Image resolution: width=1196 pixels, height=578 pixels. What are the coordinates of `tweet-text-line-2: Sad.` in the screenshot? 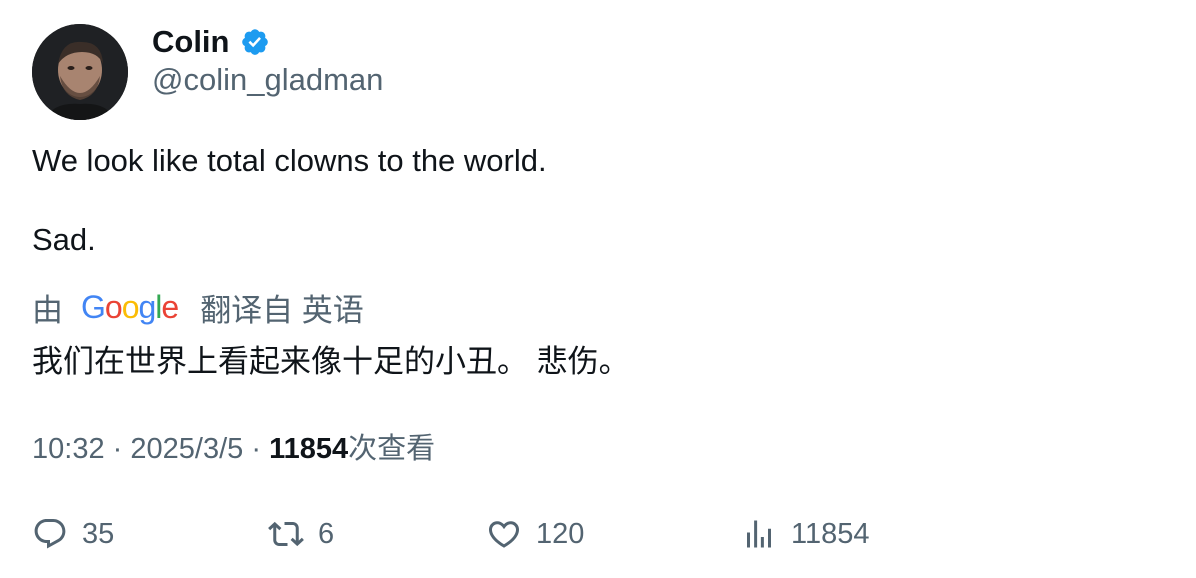 It's located at (64, 239).